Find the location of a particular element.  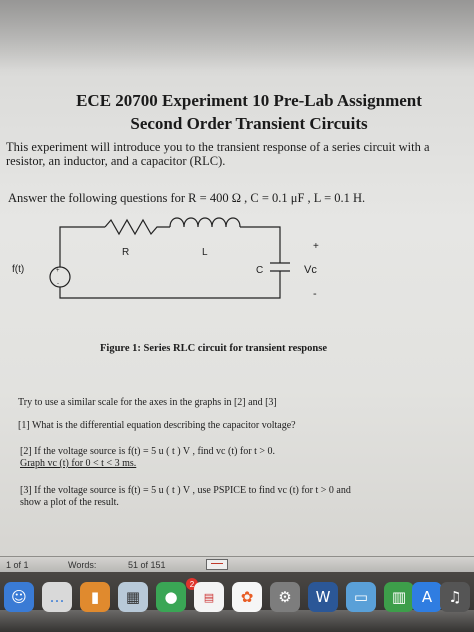

vc-label: Vc is located at coordinates (310, 270).